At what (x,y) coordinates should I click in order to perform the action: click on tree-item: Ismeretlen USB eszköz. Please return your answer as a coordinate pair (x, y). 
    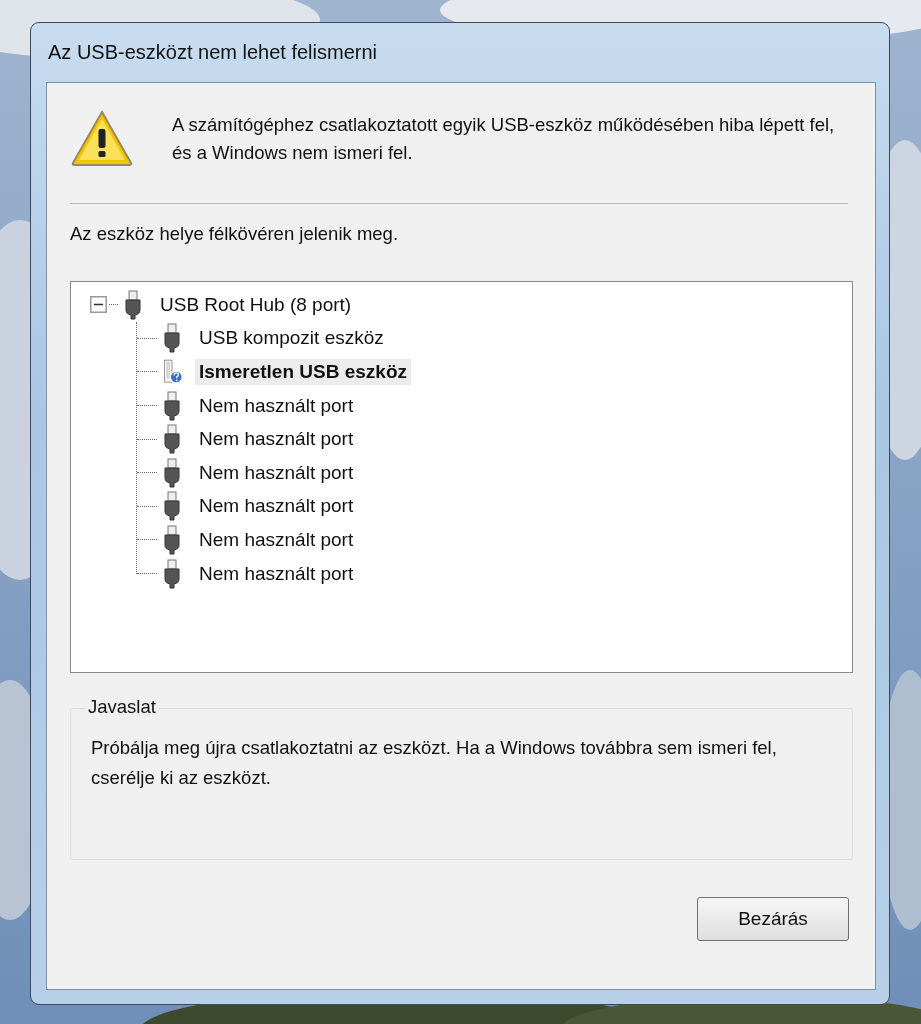
    Looking at the image, I should click on (303, 372).